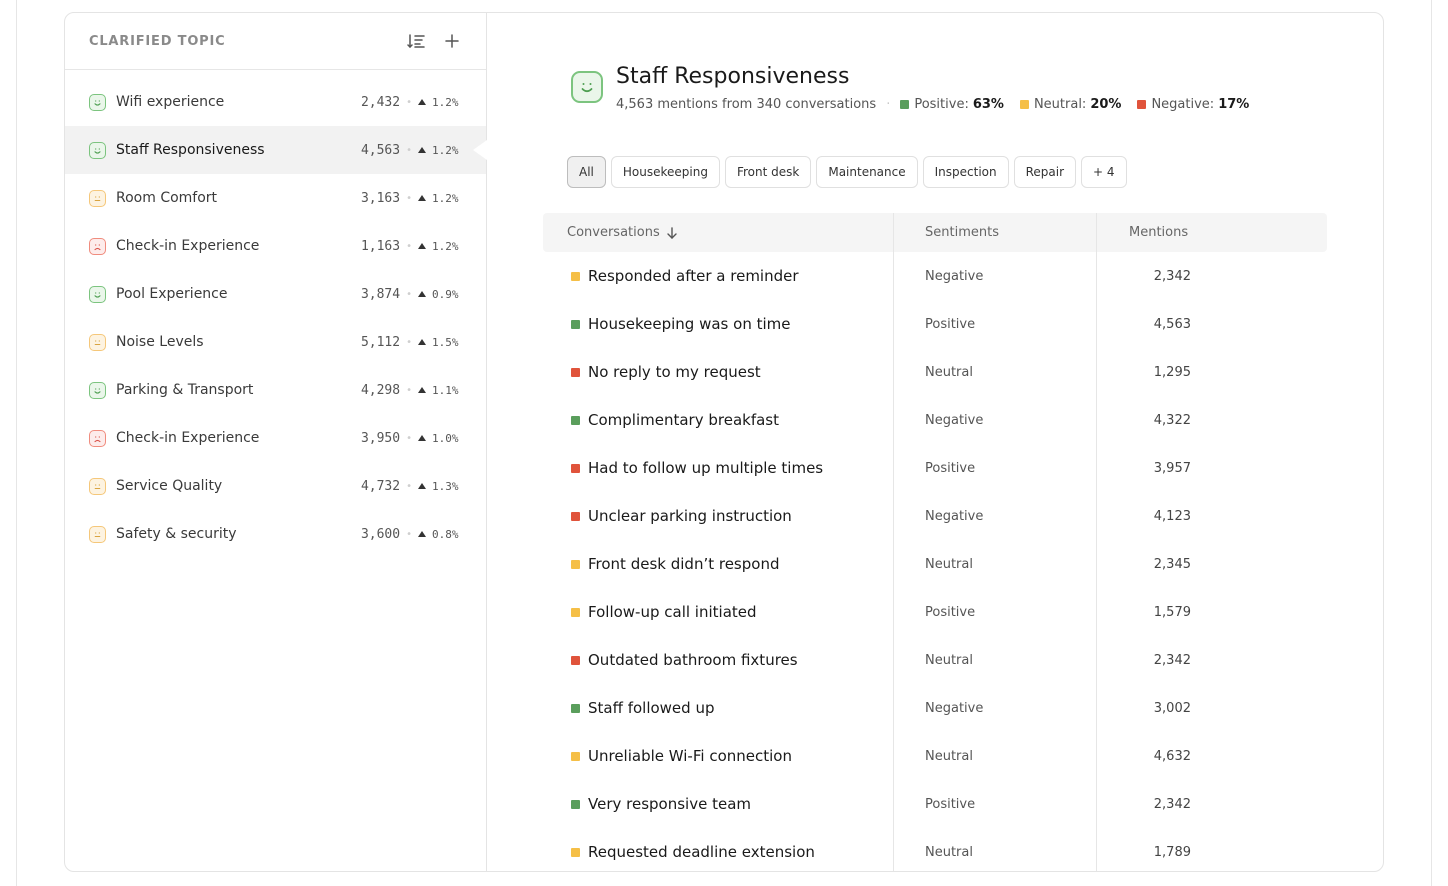 This screenshot has width=1448, height=886. Describe the element at coordinates (905, 104) in the screenshot. I see `positive-square-icon` at that location.